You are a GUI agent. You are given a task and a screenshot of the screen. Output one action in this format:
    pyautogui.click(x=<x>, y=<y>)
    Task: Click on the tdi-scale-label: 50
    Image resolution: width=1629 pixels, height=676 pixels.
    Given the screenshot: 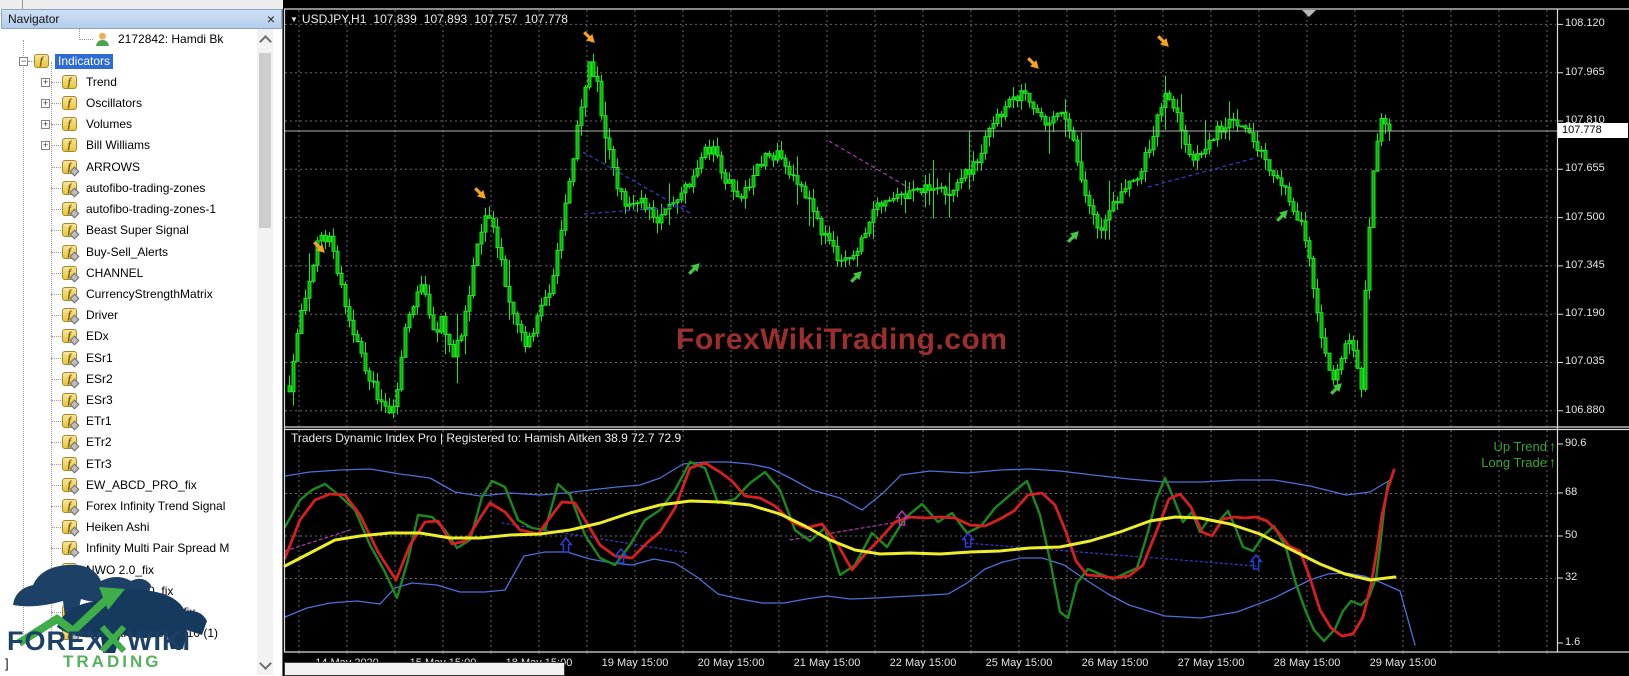 What is the action you would take?
    pyautogui.click(x=1571, y=535)
    